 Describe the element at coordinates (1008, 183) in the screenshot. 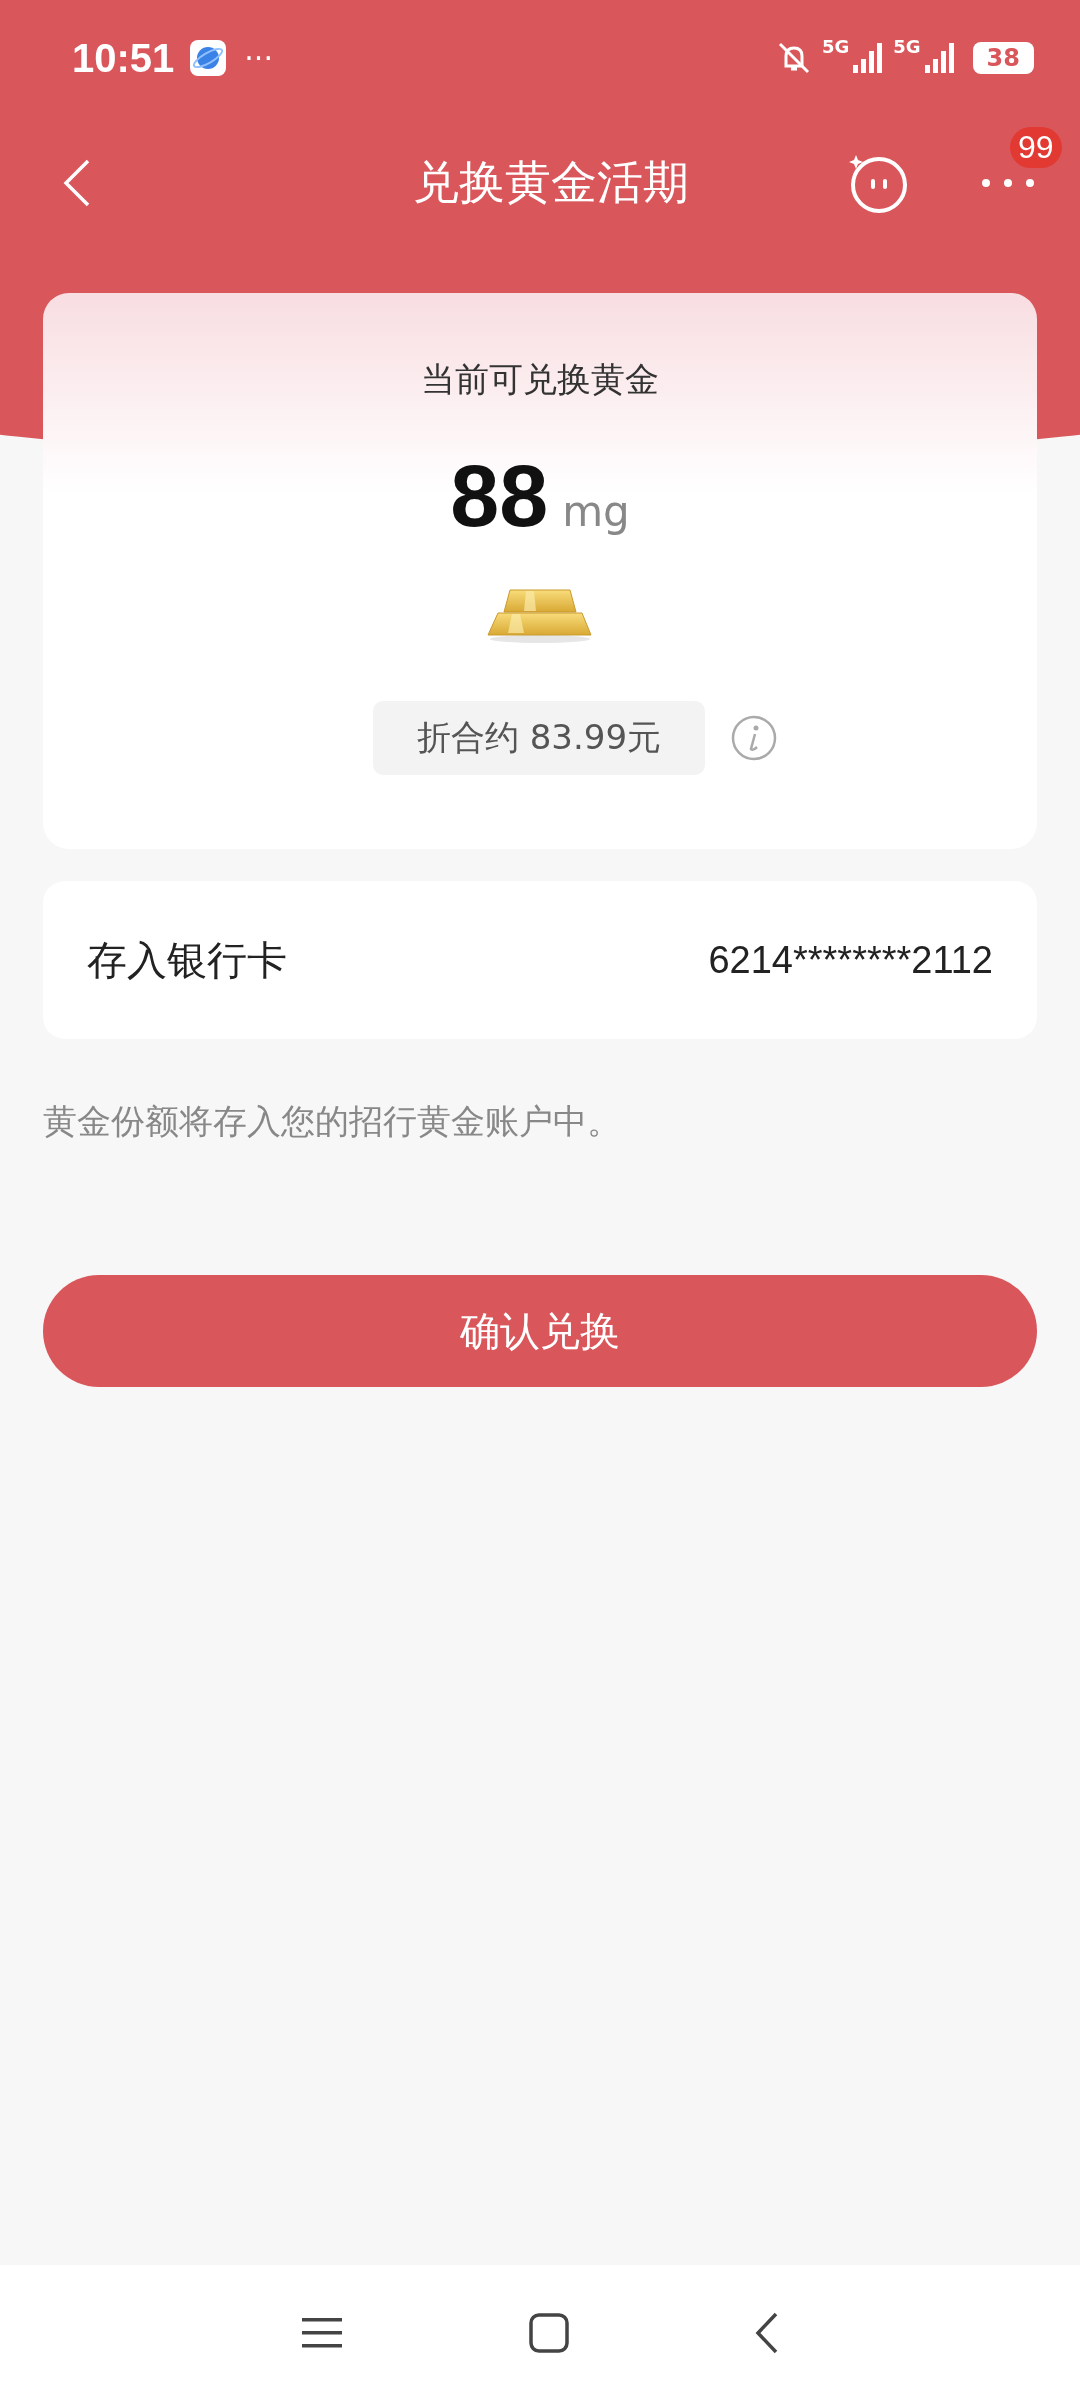

I see `more-icon` at that location.